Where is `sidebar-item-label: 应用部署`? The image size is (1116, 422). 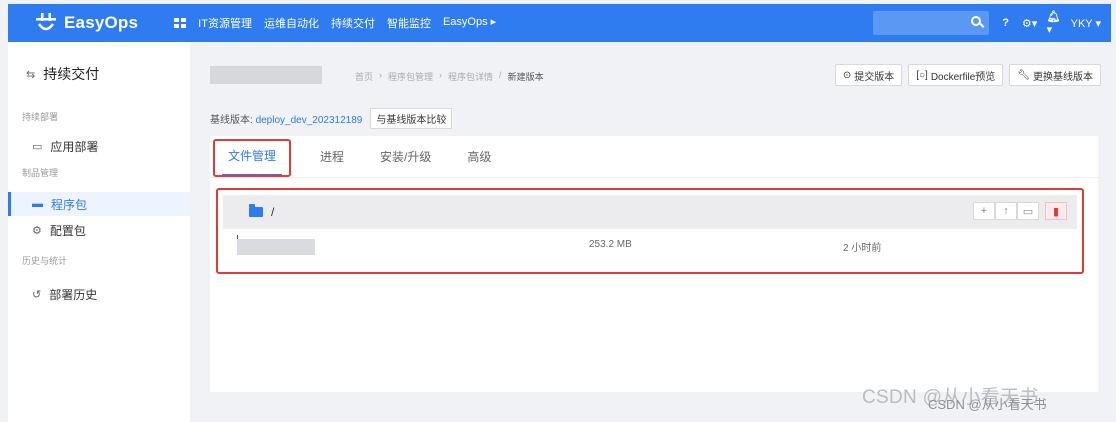 sidebar-item-label: 应用部署 is located at coordinates (74, 146).